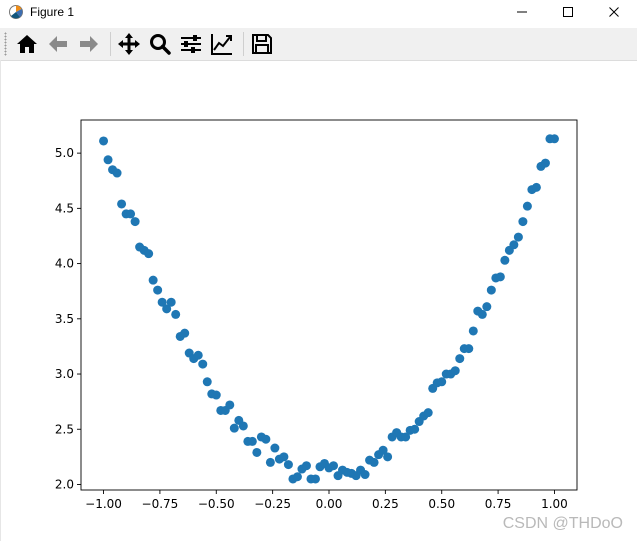  What do you see at coordinates (64, 429) in the screenshot?
I see `y-tick-label: 2.5` at bounding box center [64, 429].